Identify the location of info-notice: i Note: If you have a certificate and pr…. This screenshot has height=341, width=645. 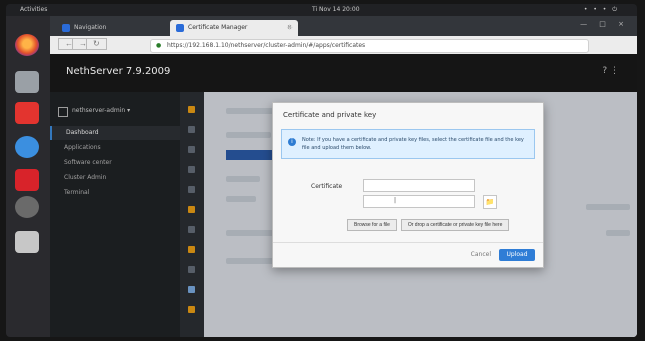
(408, 144).